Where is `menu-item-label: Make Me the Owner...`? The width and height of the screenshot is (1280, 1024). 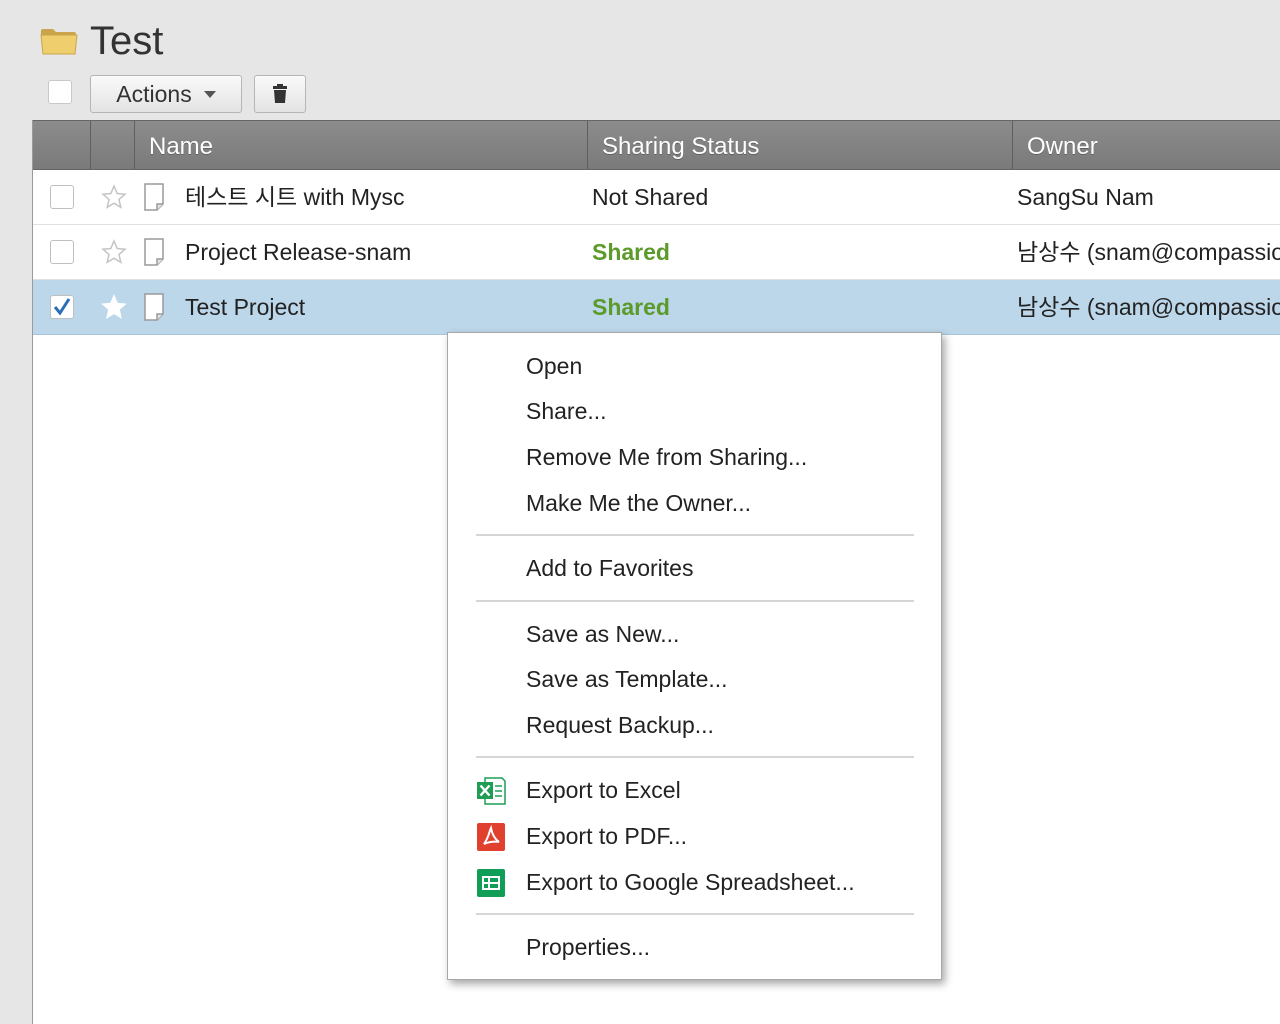
menu-item-label: Make Me the Owner... is located at coordinates (638, 503).